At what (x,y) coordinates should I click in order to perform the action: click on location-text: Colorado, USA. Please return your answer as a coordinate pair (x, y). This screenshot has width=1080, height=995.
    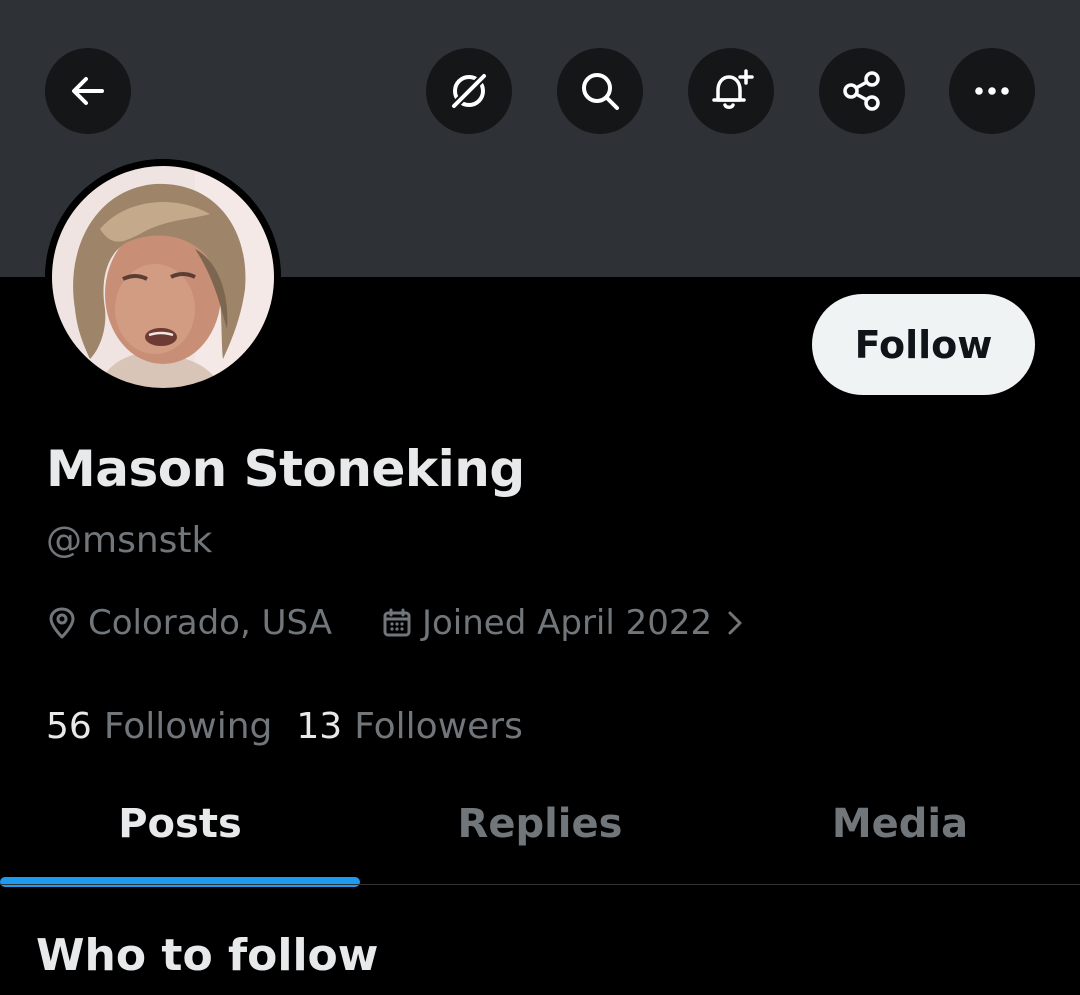
    Looking at the image, I should click on (210, 623).